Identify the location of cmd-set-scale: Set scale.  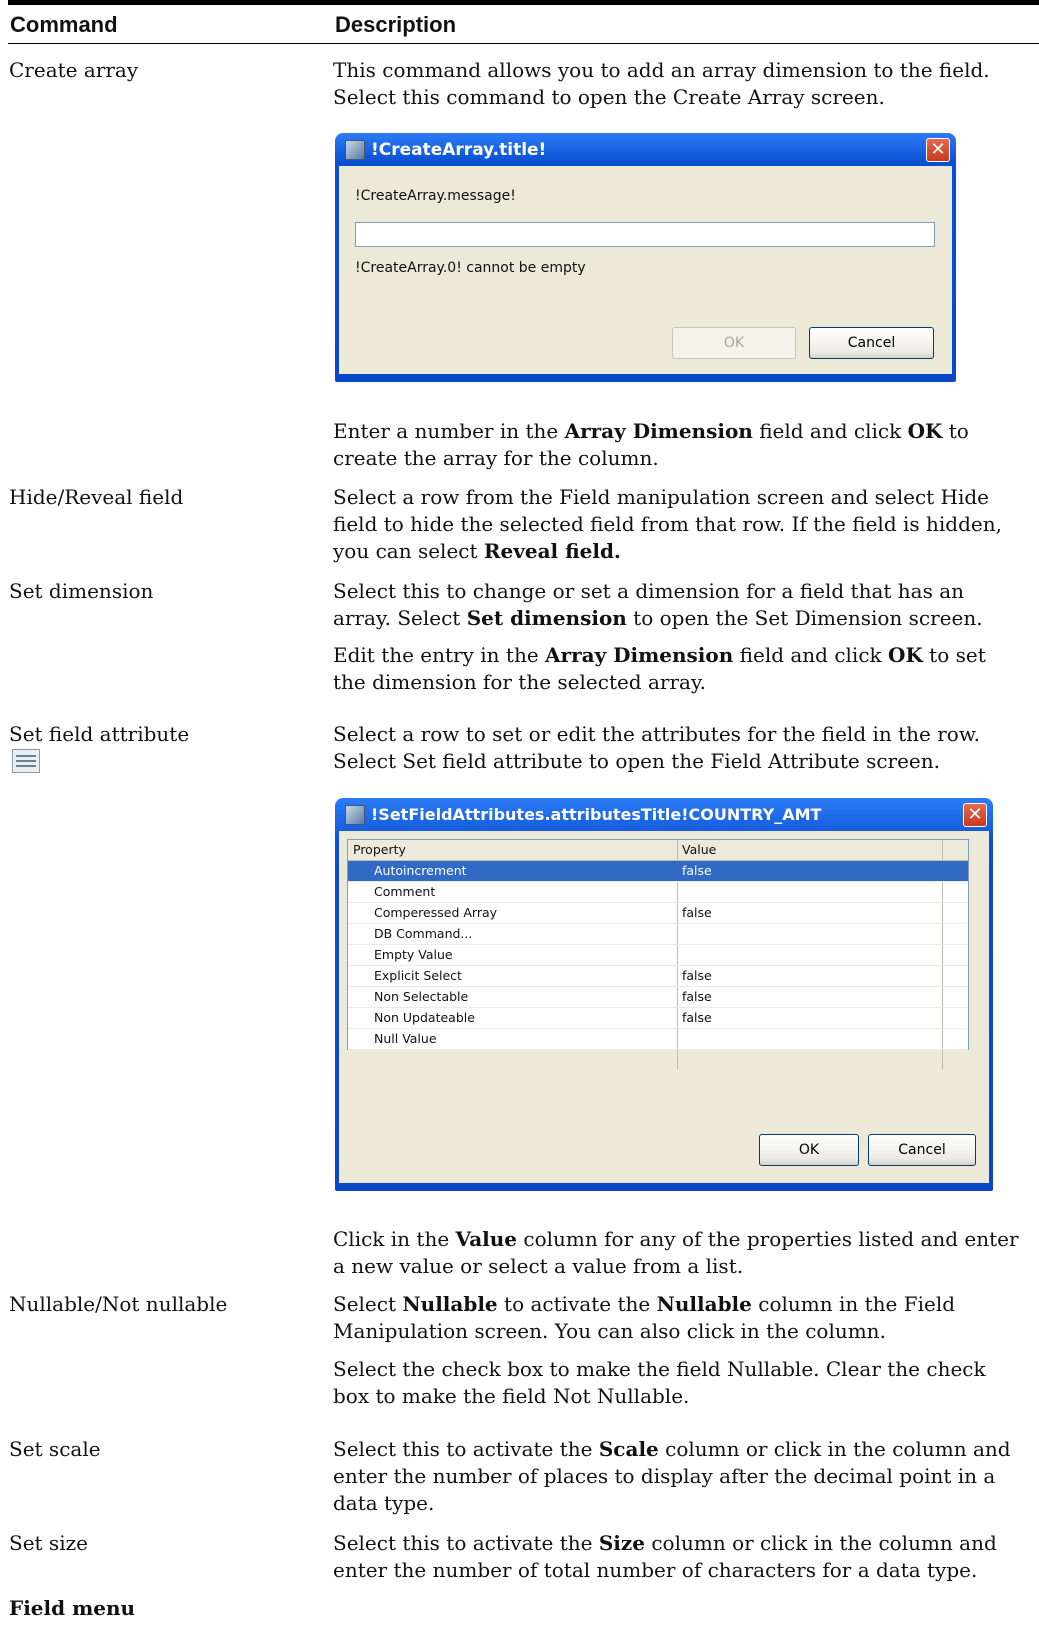
(55, 1449).